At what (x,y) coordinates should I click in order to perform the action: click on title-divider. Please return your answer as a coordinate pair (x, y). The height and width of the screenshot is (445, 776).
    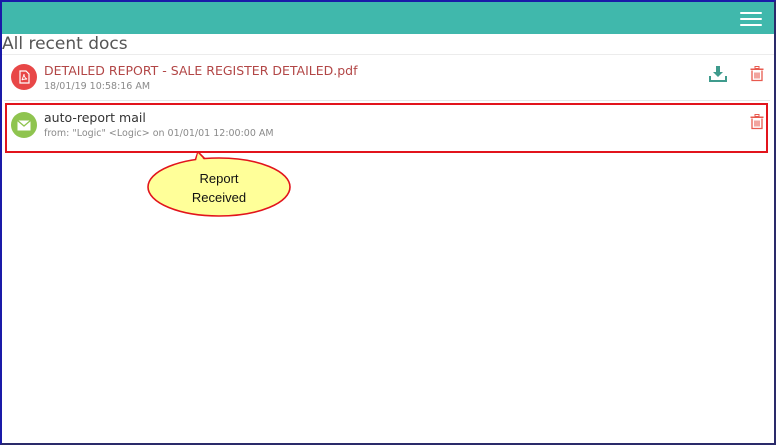
    Looking at the image, I should click on (388, 54).